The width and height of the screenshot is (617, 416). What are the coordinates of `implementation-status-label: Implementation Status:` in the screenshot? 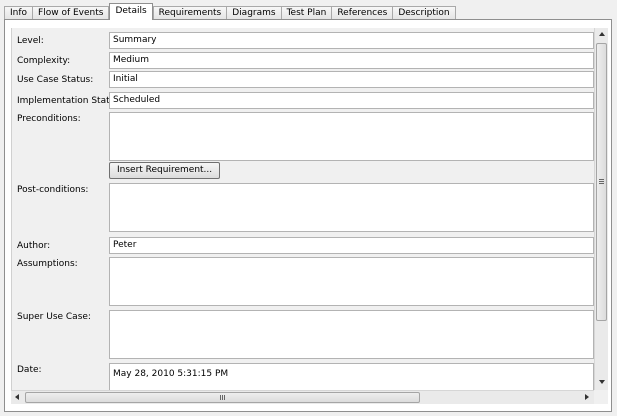 It's located at (70, 101).